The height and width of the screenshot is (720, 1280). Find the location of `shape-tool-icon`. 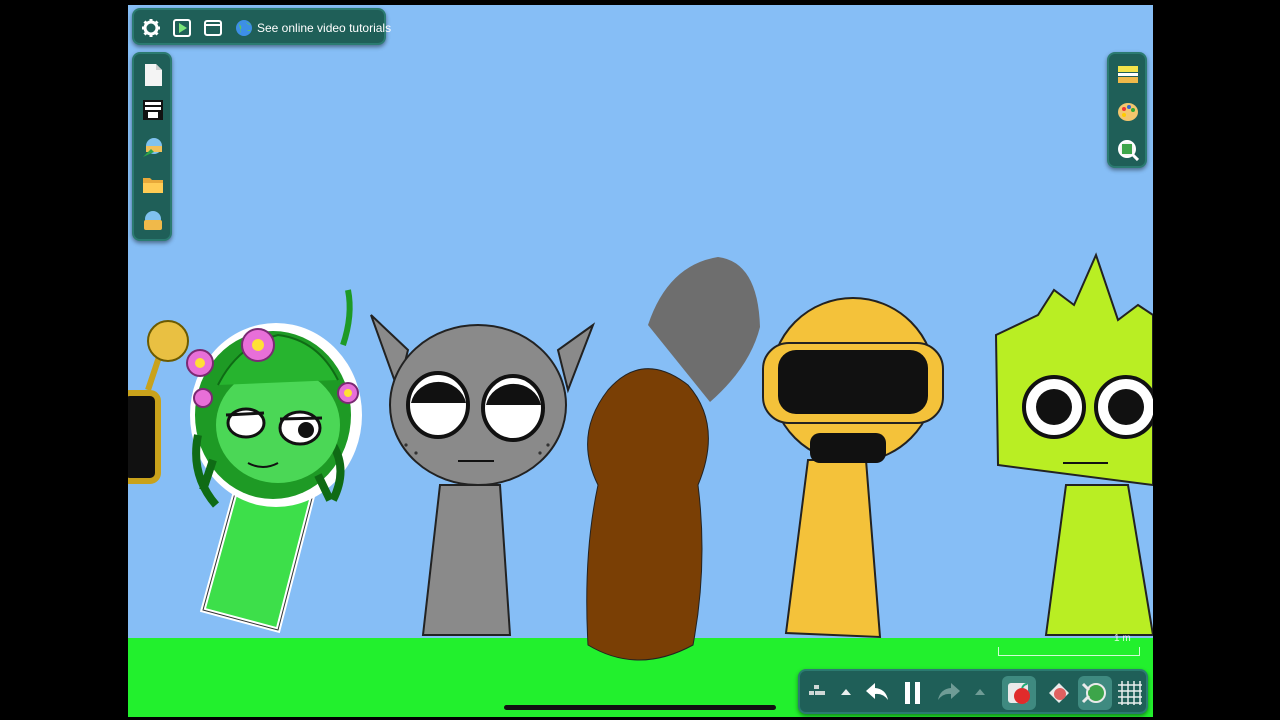

shape-tool-icon is located at coordinates (1059, 693).